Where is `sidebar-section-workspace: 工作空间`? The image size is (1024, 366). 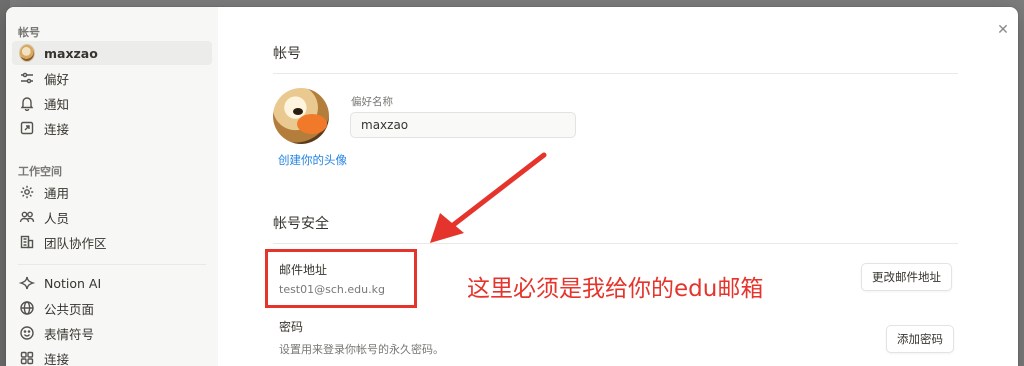 sidebar-section-workspace: 工作空间 is located at coordinates (40, 171).